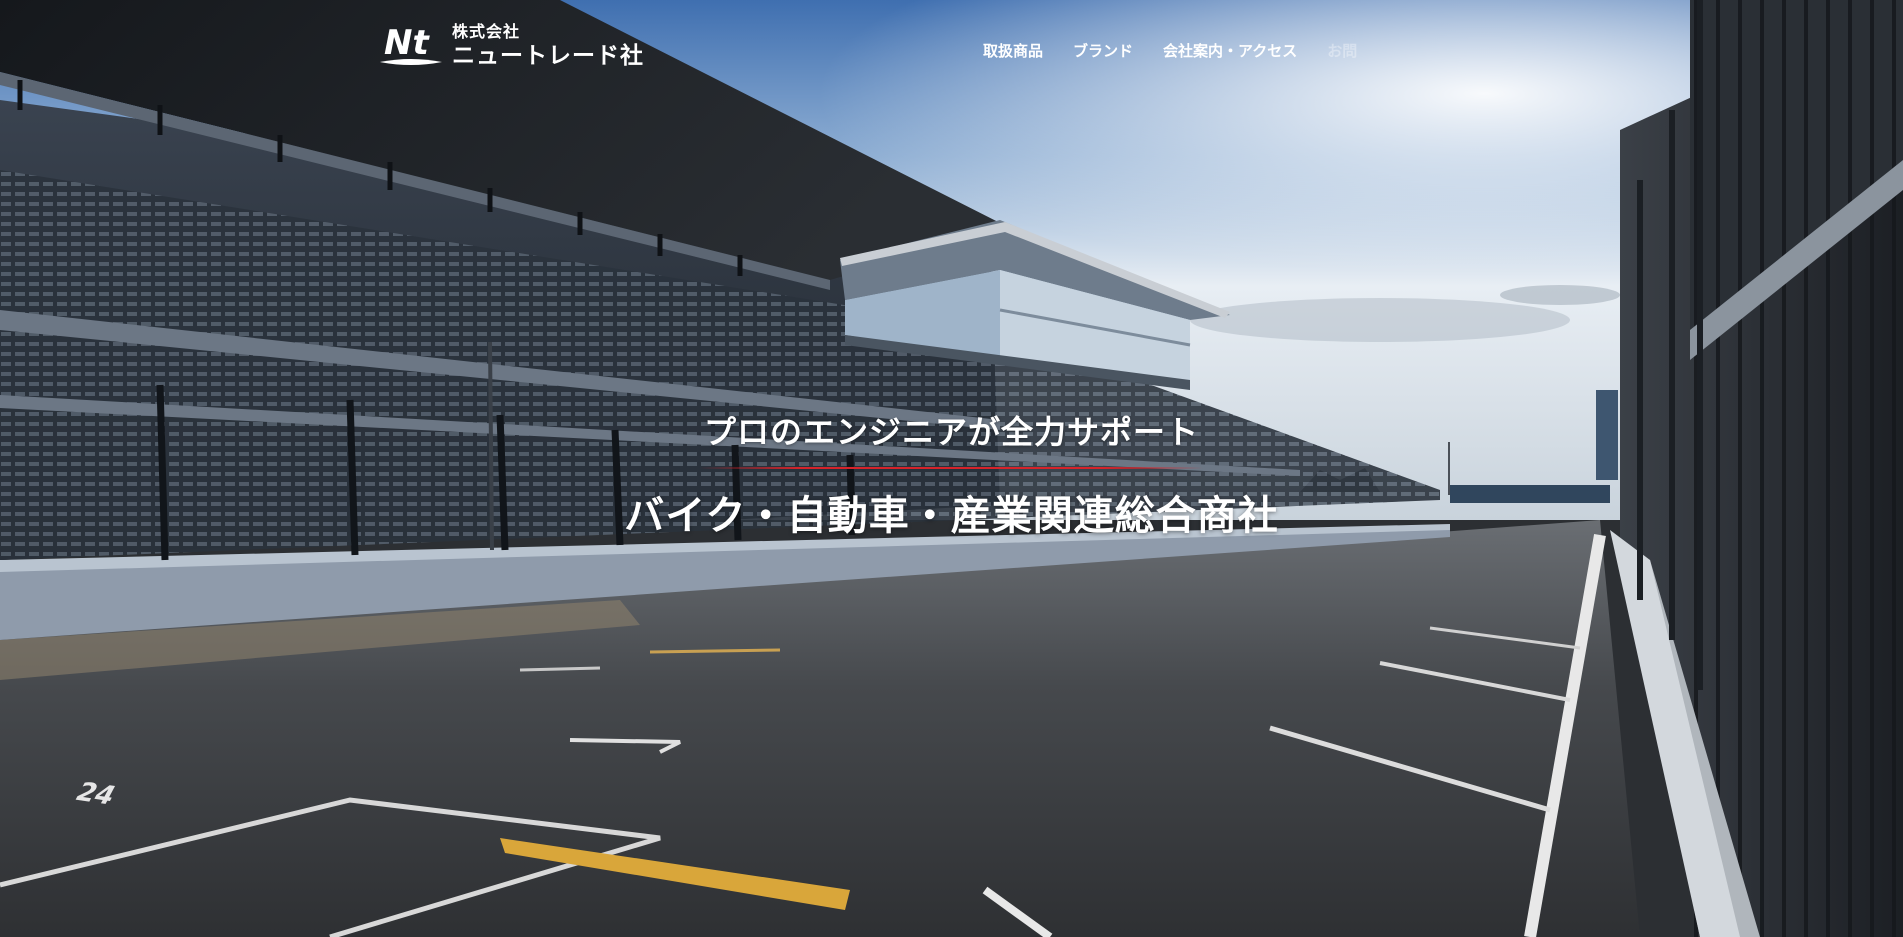 The image size is (1903, 937). Describe the element at coordinates (407, 43) in the screenshot. I see `svg-text: Nt` at that location.